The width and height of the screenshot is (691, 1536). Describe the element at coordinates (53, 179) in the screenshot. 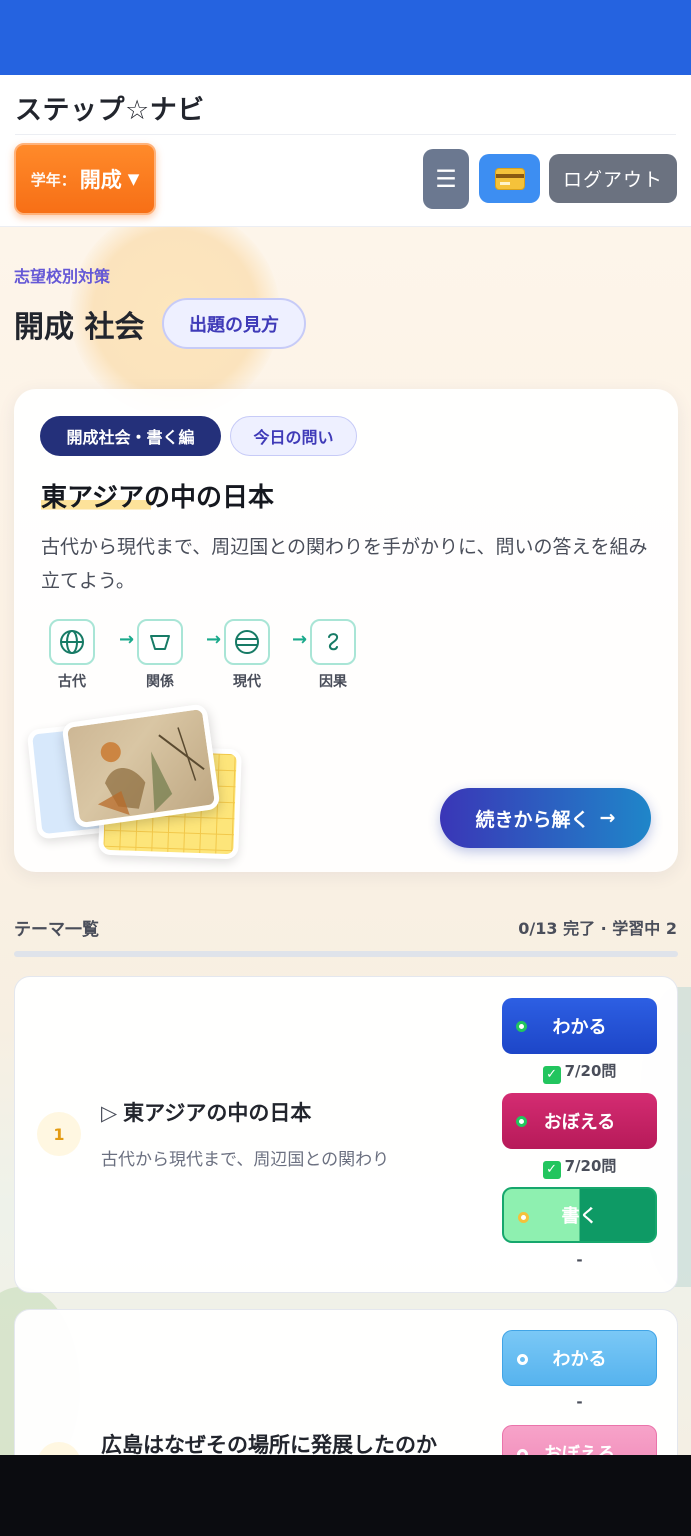

I see `grade-label: 学年：` at that location.